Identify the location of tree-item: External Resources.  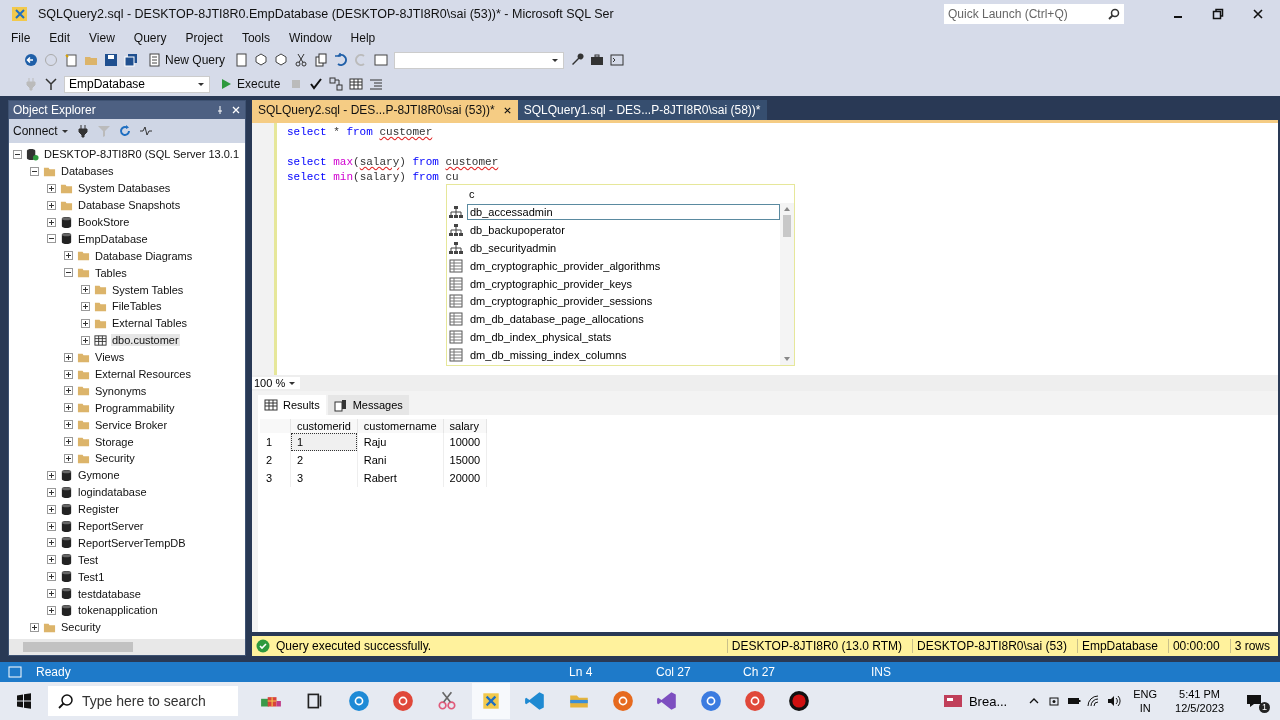
(143, 374).